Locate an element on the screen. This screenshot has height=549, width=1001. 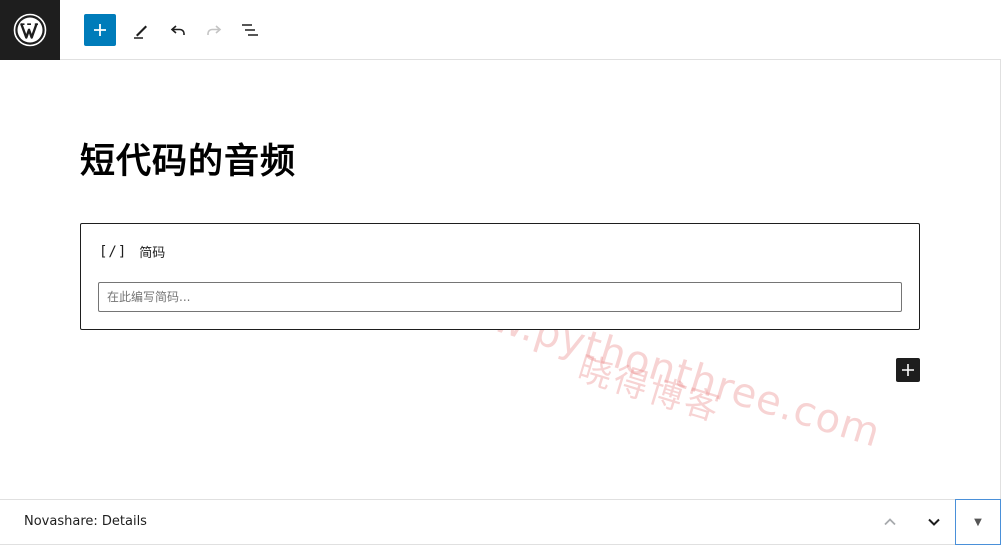
redo-button is located at coordinates (214, 30).